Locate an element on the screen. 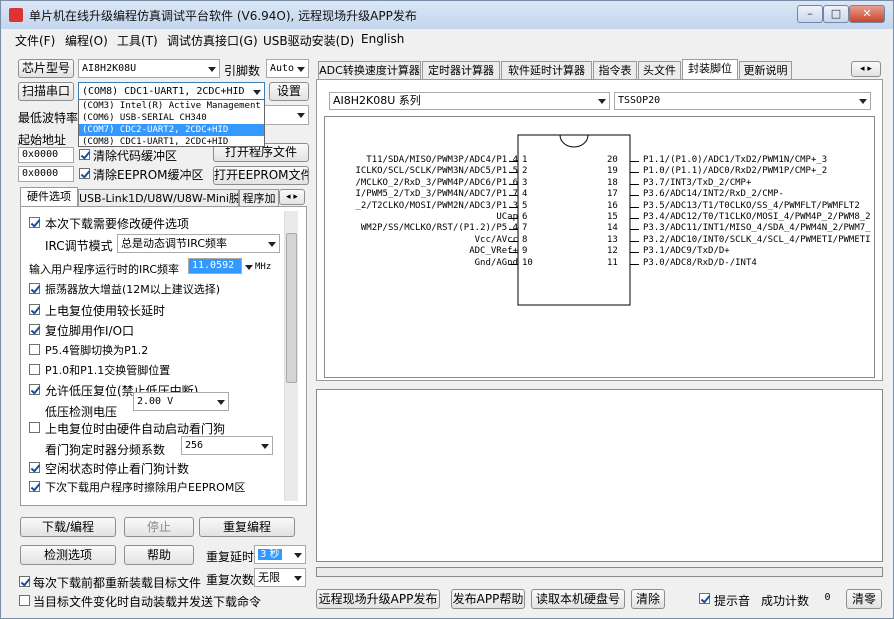 This screenshot has width=894, height=619. repeat-delay-select: 3 秒 is located at coordinates (280, 554).